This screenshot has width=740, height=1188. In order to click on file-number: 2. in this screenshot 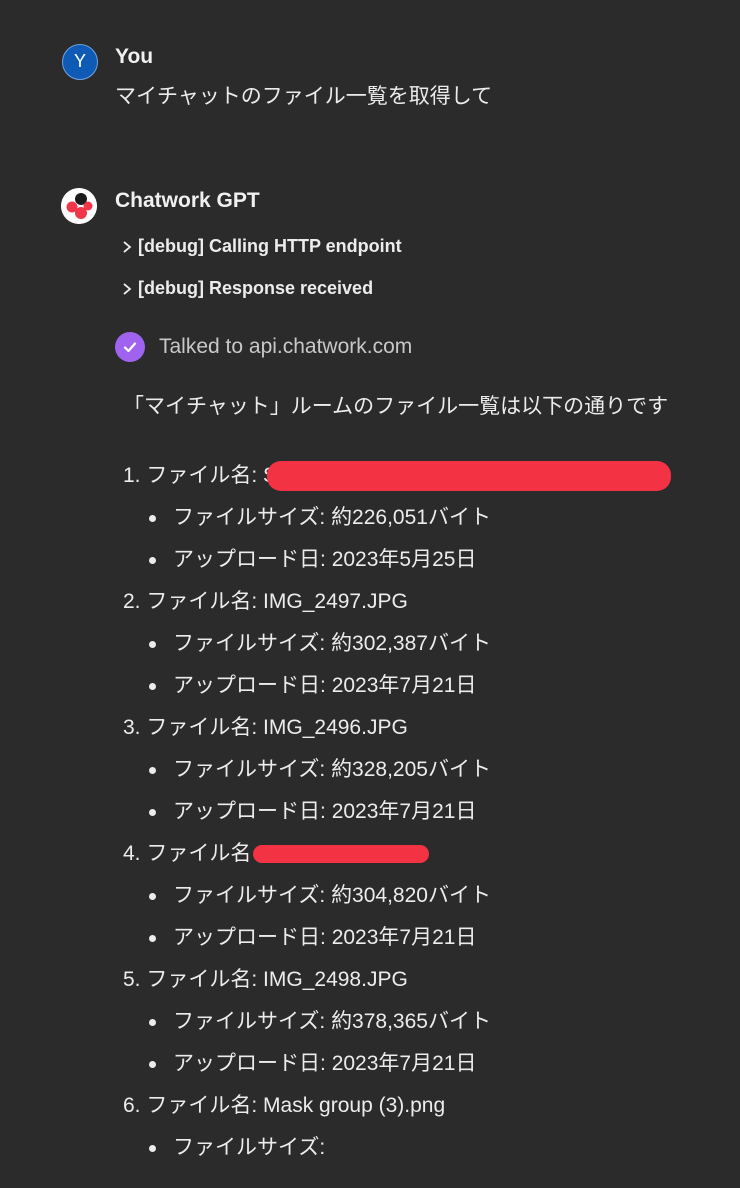, I will do `click(132, 601)`.